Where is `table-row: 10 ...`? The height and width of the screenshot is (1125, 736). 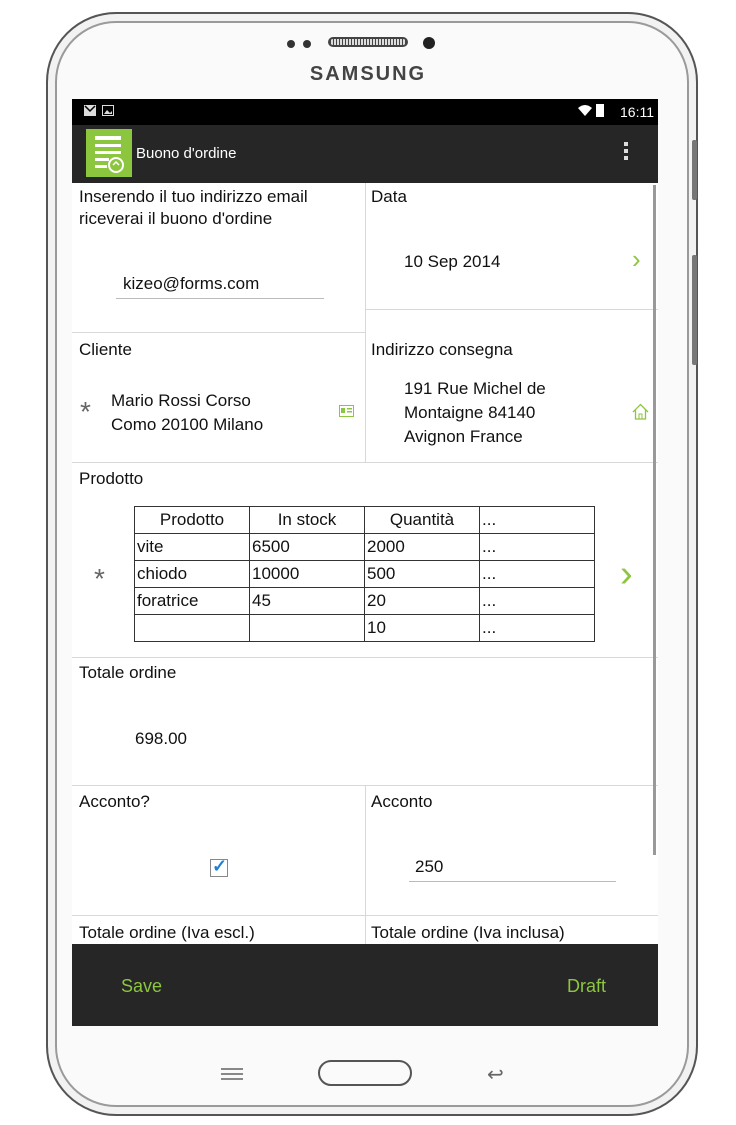 table-row: 10 ... is located at coordinates (364, 628).